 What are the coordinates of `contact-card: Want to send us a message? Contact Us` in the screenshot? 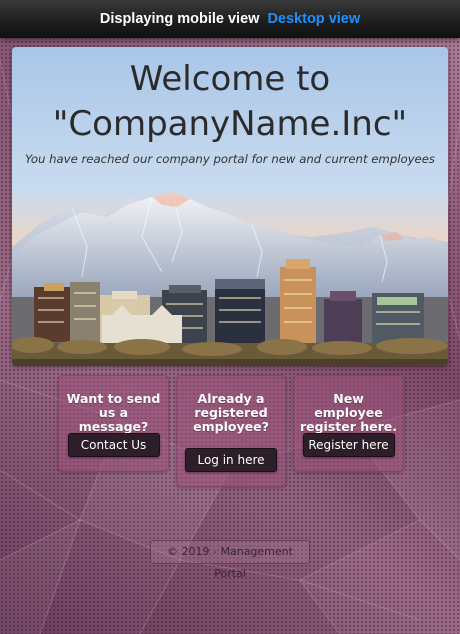 It's located at (113, 423).